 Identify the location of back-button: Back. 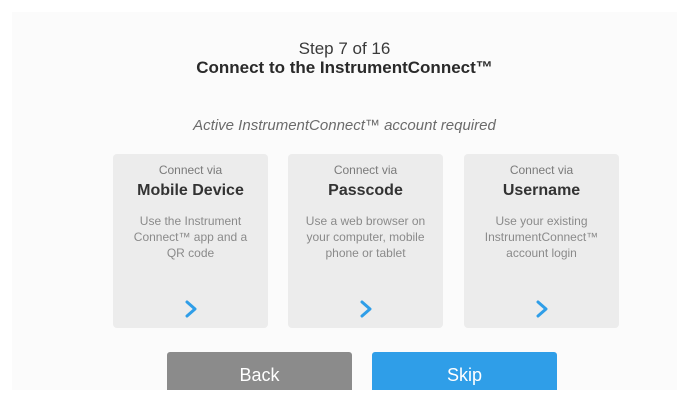
(259, 371).